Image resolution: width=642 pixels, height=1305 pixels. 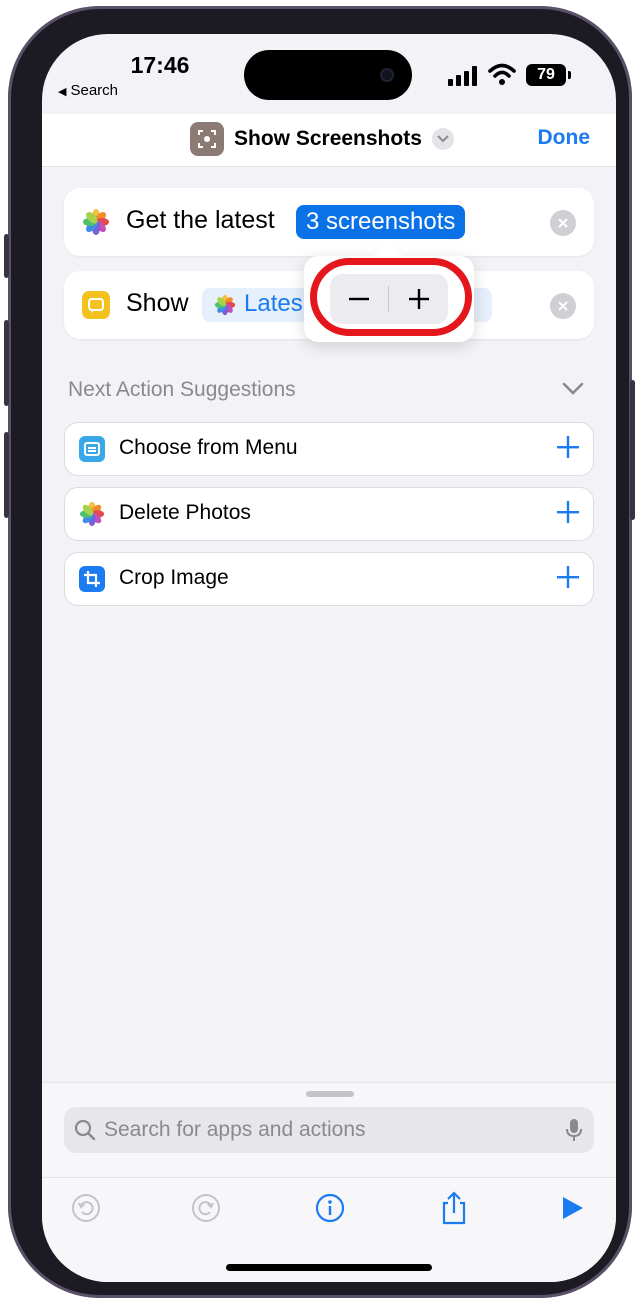 I want to click on action-button, so click(x=6, y=256).